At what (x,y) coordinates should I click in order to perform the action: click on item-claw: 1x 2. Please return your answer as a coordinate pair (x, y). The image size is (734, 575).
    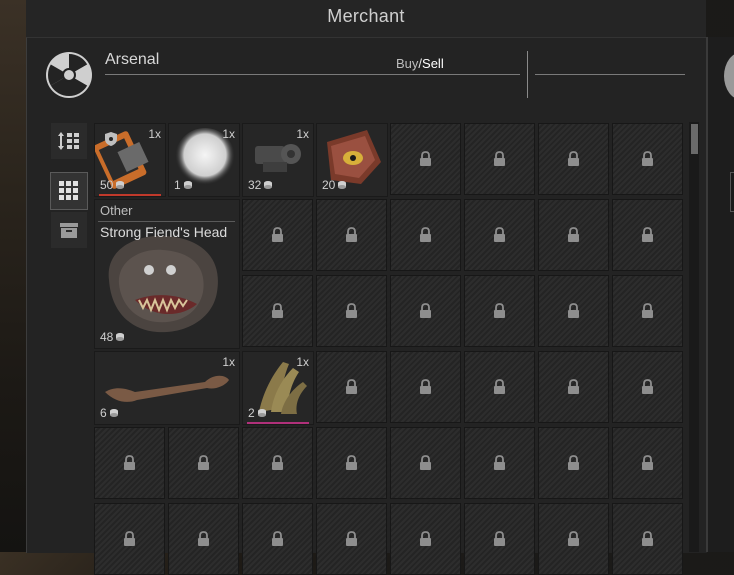
    Looking at the image, I should click on (278, 388).